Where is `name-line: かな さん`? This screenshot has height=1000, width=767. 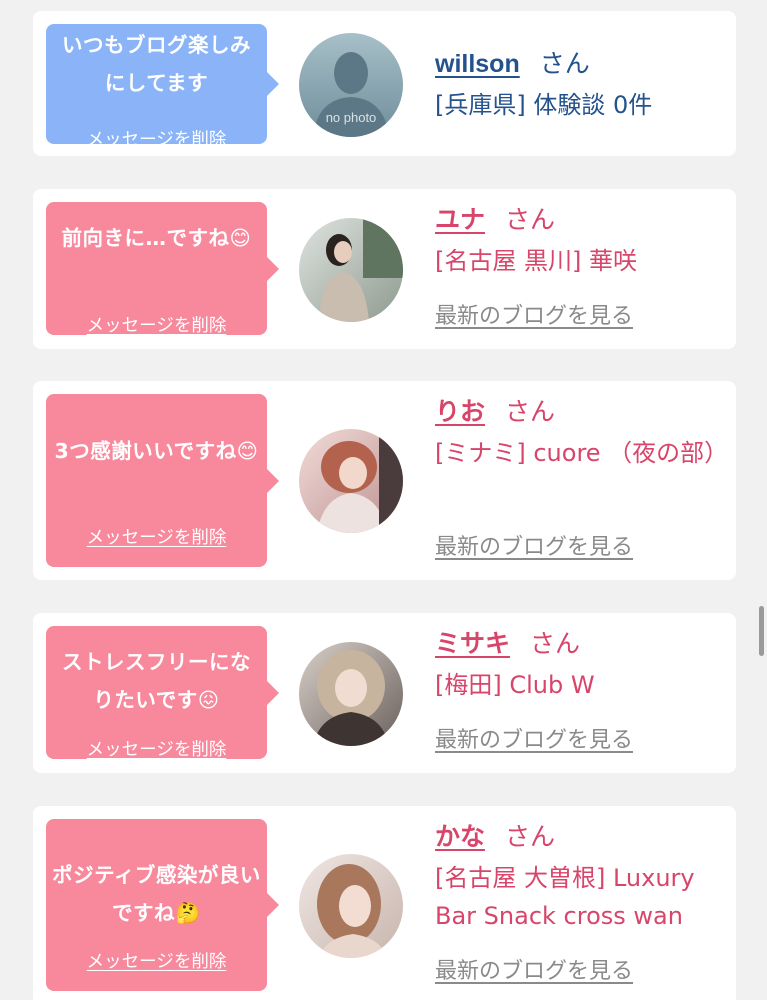
name-line: かな さん is located at coordinates (580, 837).